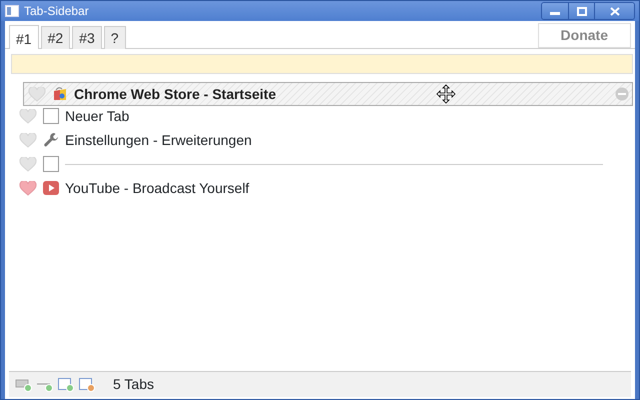 This screenshot has width=640, height=400. Describe the element at coordinates (51, 140) in the screenshot. I see `wrench-icon` at that location.